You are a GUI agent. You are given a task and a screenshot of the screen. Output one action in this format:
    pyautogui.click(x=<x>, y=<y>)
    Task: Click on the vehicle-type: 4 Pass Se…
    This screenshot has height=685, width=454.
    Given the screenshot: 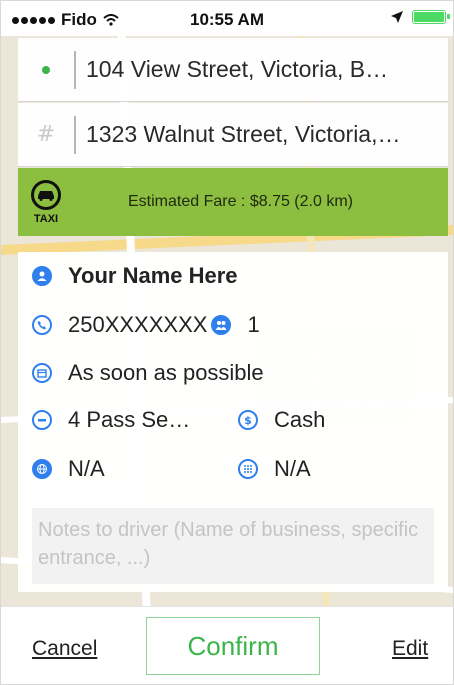 What is the action you would take?
    pyautogui.click(x=129, y=419)
    